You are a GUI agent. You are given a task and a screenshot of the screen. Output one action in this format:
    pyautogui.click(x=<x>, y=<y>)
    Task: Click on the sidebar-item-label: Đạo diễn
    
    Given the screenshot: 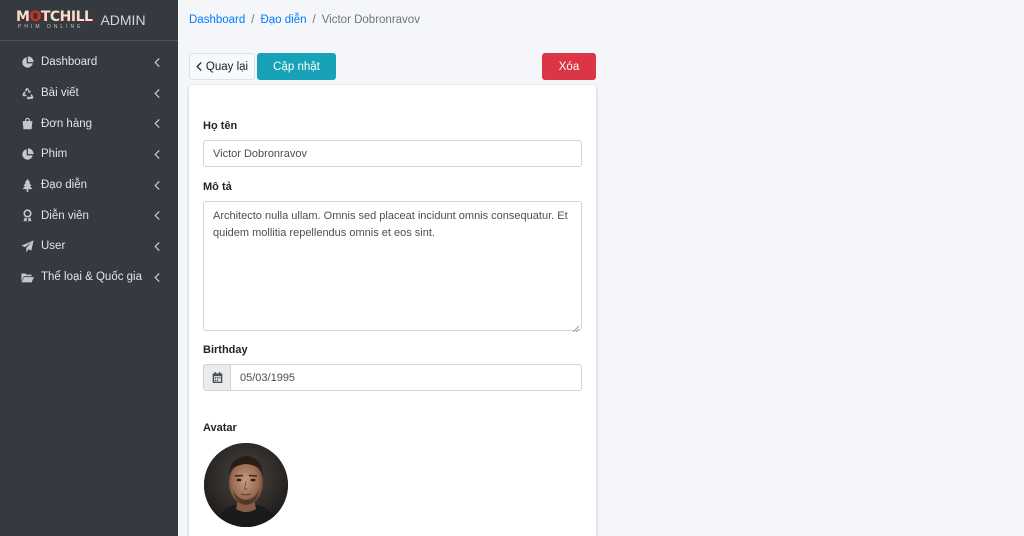 What is the action you would take?
    pyautogui.click(x=64, y=185)
    